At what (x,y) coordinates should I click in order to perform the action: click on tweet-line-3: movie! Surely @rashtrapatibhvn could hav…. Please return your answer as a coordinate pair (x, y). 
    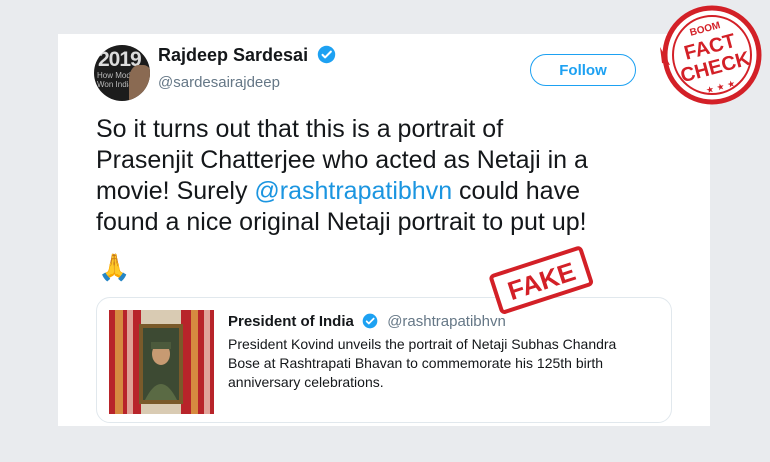
    Looking at the image, I should click on (391, 191).